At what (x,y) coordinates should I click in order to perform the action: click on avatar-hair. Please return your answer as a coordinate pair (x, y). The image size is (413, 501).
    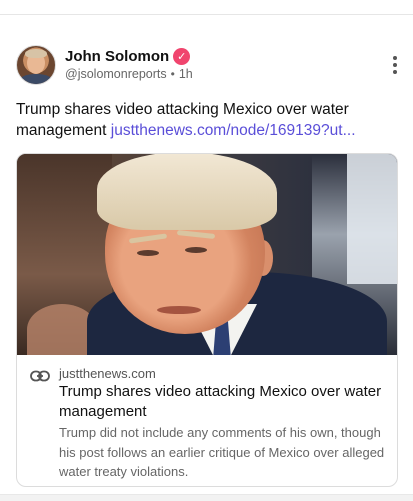
    Looking at the image, I should click on (36, 53).